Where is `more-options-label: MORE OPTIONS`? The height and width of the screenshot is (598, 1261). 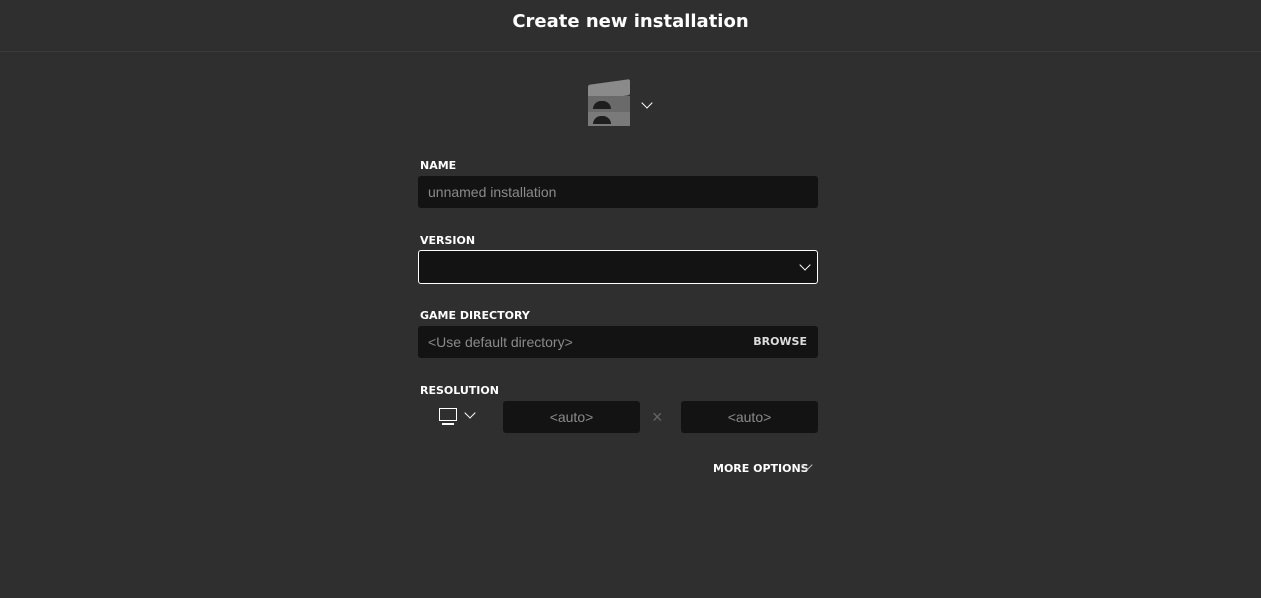 more-options-label: MORE OPTIONS is located at coordinates (761, 468).